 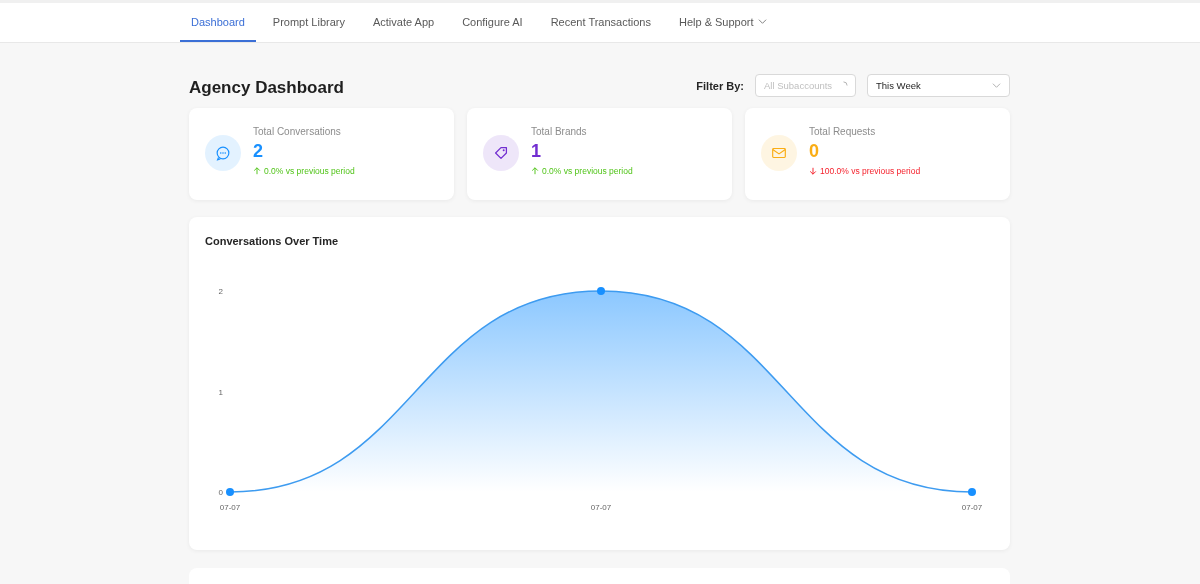 What do you see at coordinates (722, 22) in the screenshot?
I see `nav-tab: Help & Support` at bounding box center [722, 22].